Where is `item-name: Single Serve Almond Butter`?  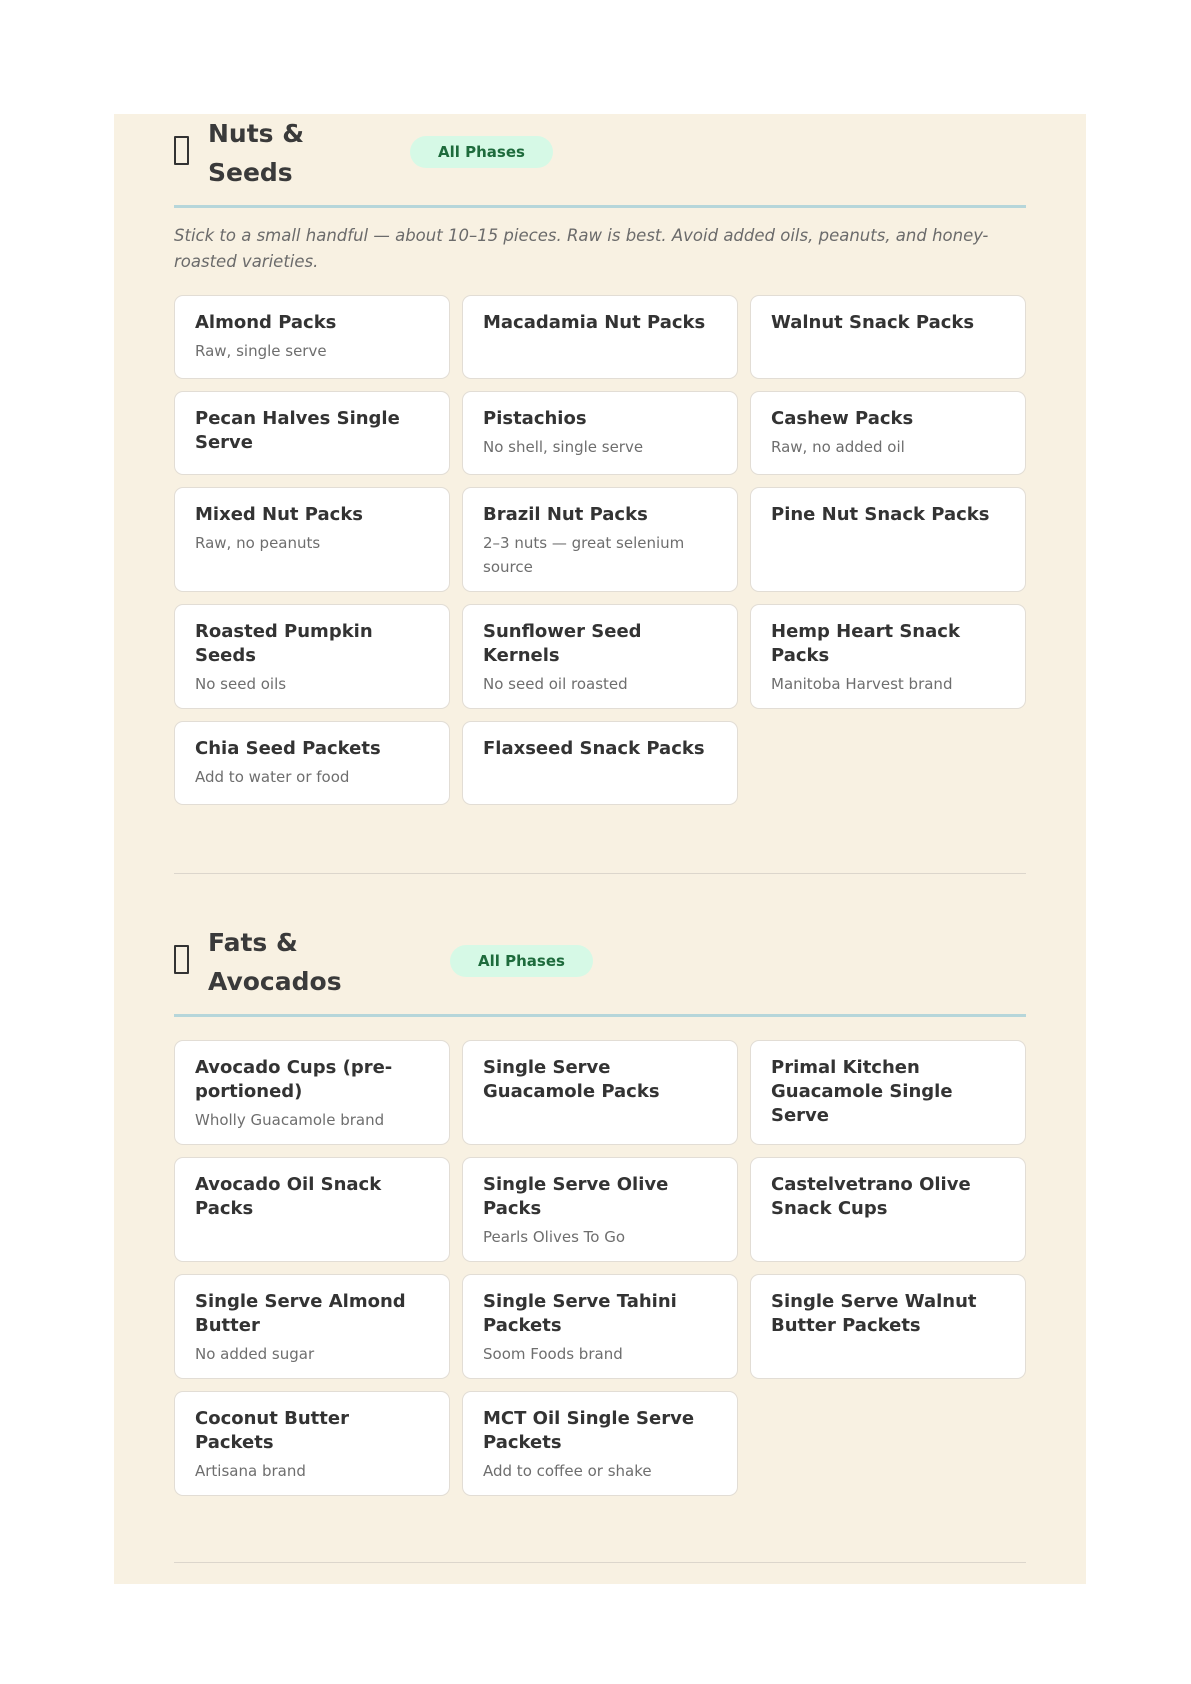
item-name: Single Serve Almond Butter is located at coordinates (300, 1313).